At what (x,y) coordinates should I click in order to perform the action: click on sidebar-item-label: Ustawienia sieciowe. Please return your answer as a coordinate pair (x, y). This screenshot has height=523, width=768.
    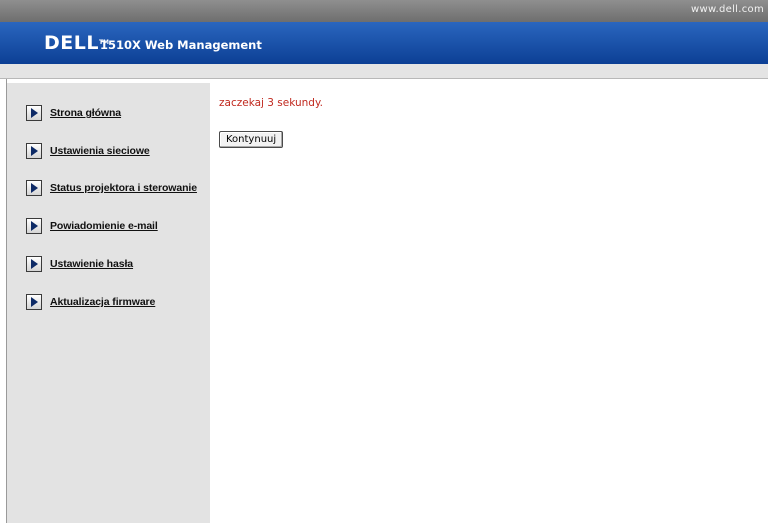
    Looking at the image, I should click on (100, 151).